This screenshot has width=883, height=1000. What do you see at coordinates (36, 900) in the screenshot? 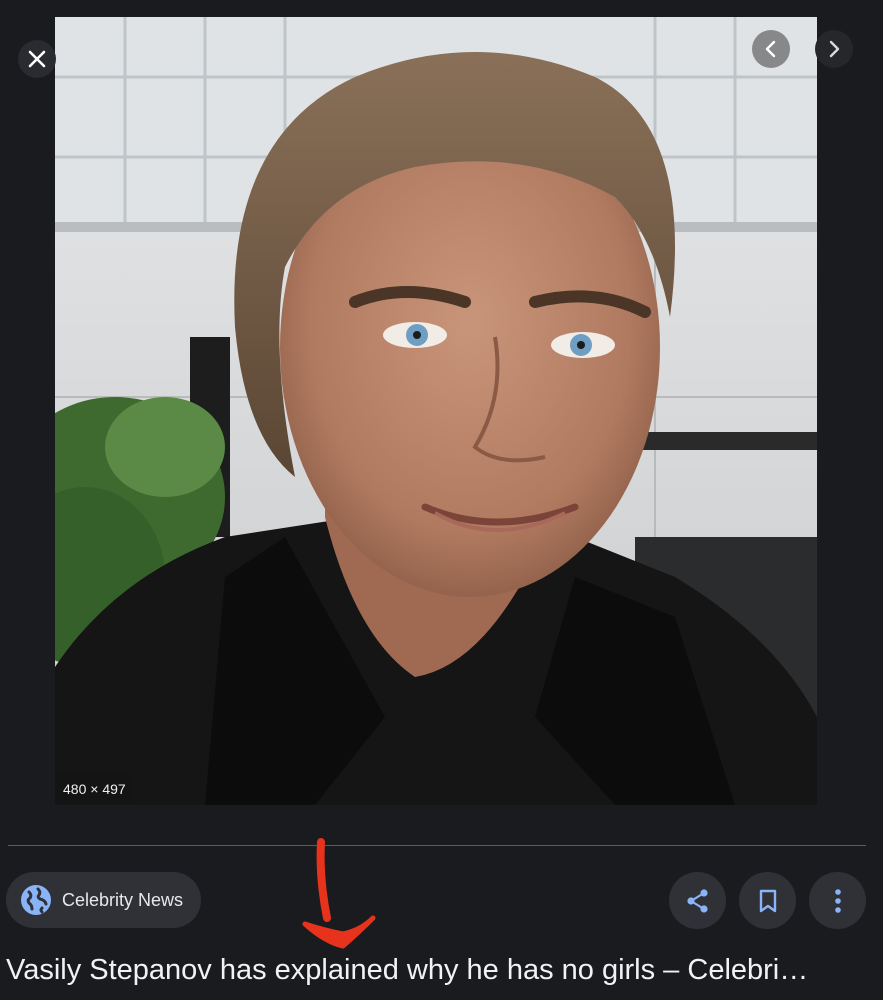
I see `globe-icon` at bounding box center [36, 900].